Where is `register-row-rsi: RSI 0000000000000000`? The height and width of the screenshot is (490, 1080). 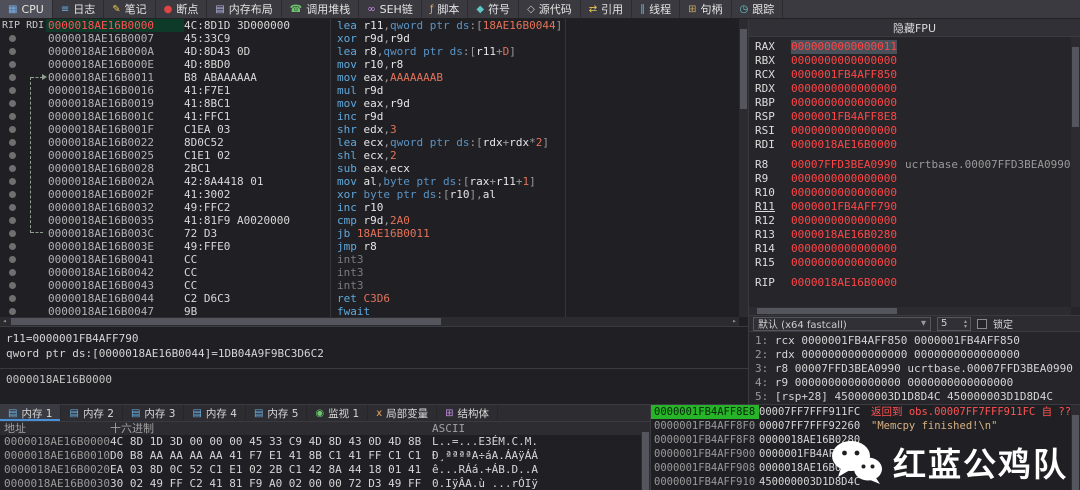 register-row-rsi: RSI 0000000000000000 is located at coordinates (914, 131).